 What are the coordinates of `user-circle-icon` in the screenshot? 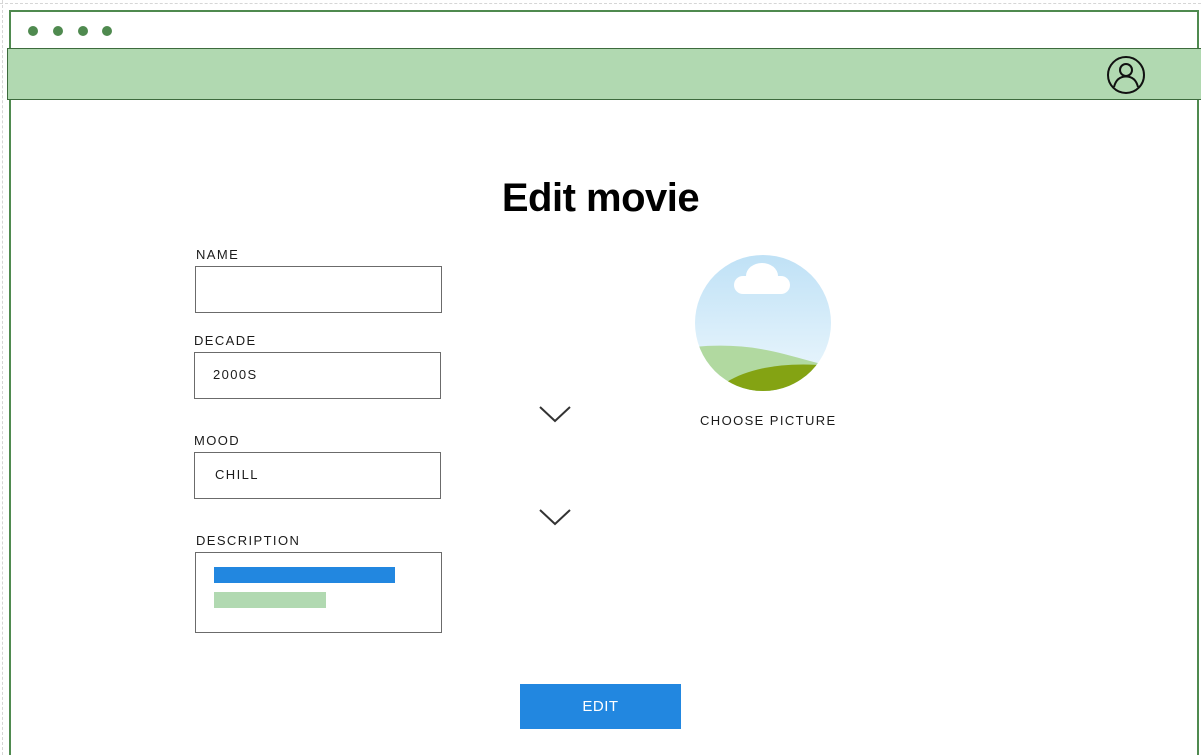 It's located at (1126, 75).